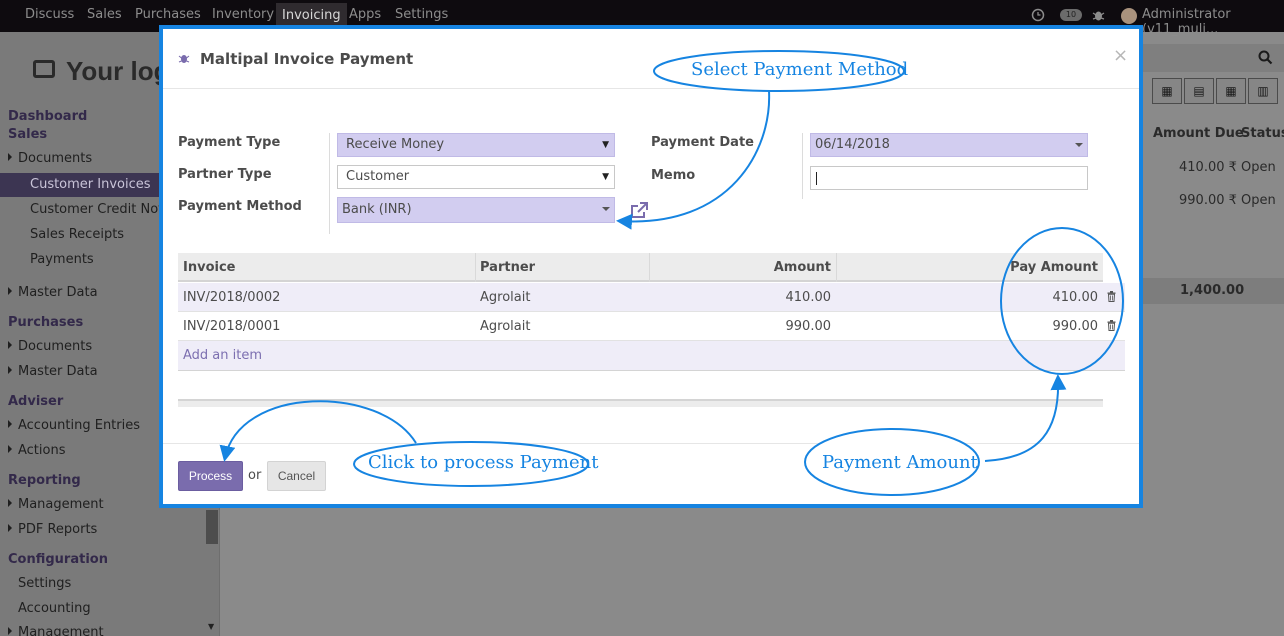 This screenshot has height=636, width=1284. I want to click on company-logo: Your log, so click(118, 71).